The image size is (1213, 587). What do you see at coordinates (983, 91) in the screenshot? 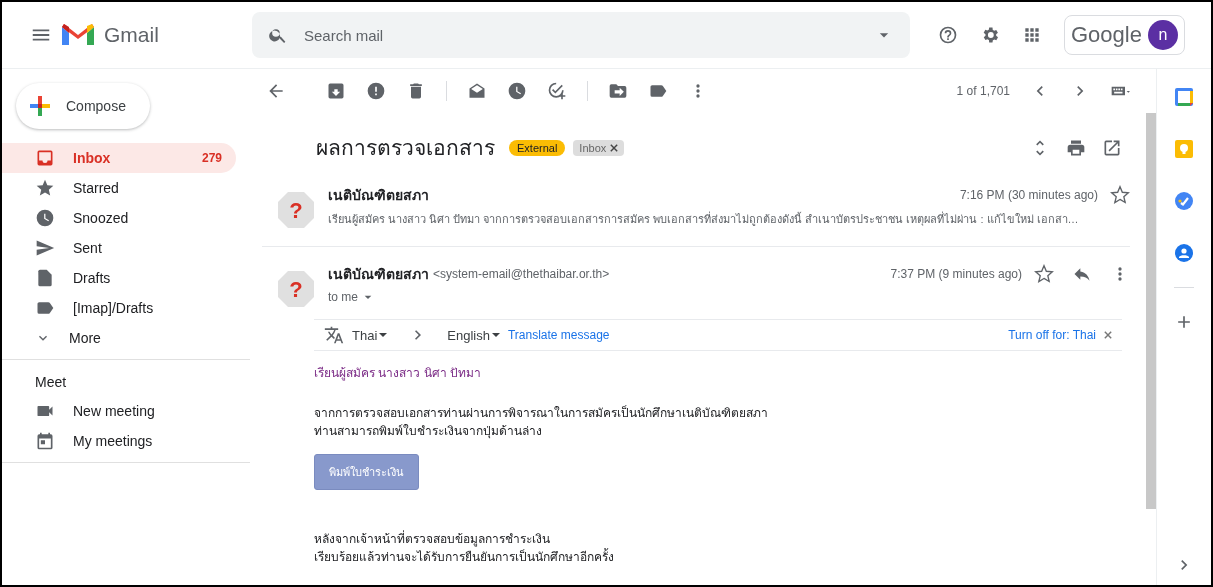
I see `message-counter: 1 of 1,701` at bounding box center [983, 91].